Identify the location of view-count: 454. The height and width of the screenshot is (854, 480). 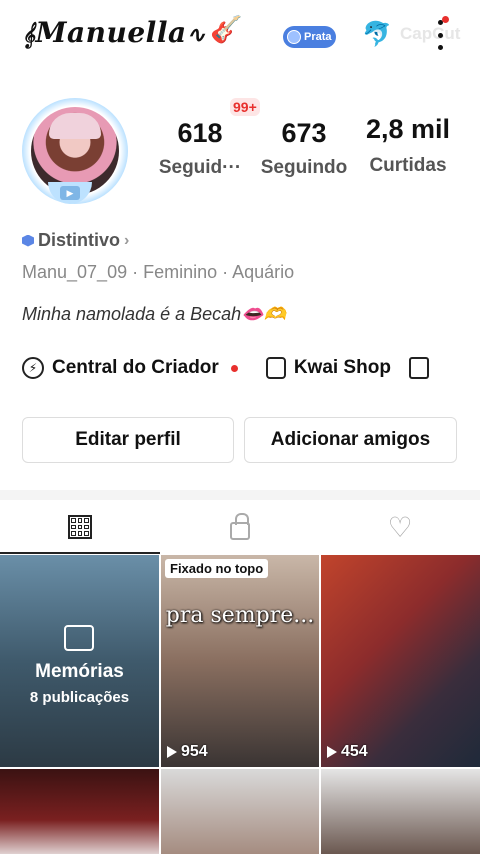
(347, 752).